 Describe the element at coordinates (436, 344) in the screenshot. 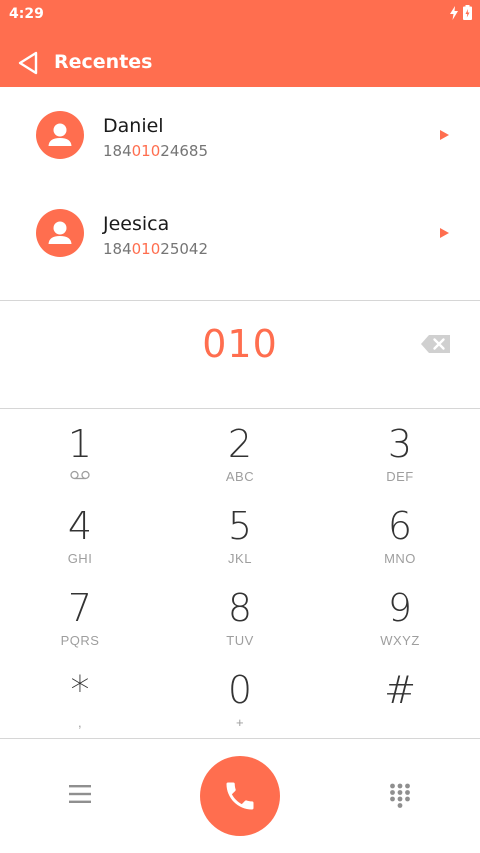

I see `backspace-icon` at that location.